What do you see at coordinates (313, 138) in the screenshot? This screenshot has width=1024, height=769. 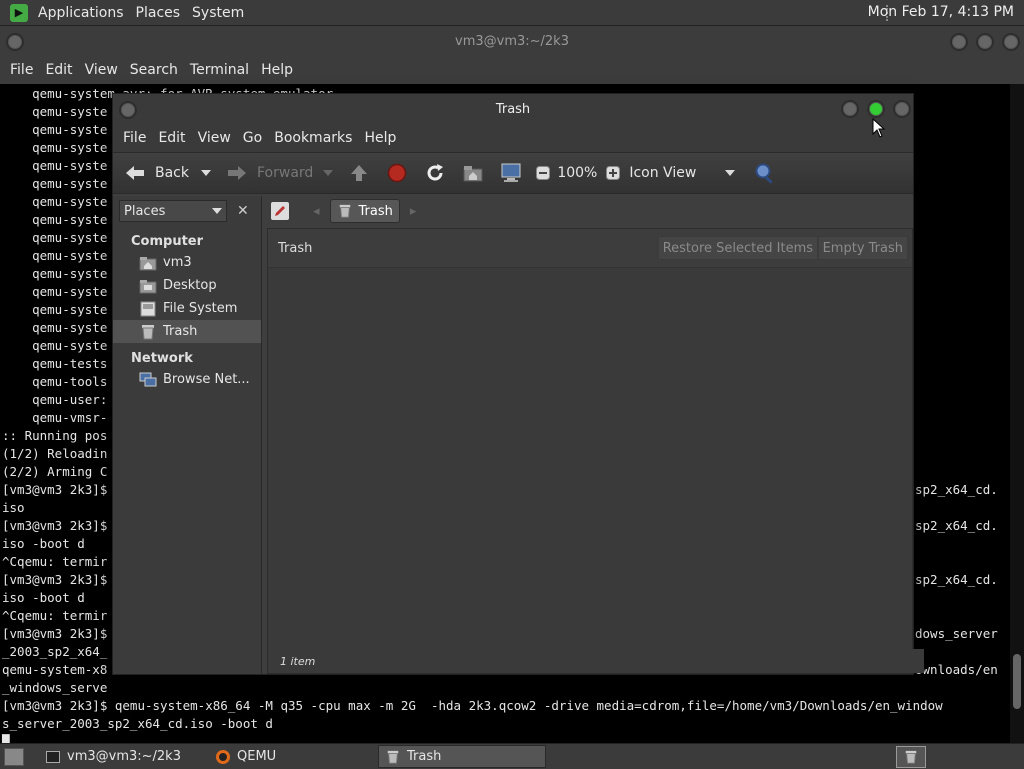 I see `menu-bookmarks: Bookmarks` at bounding box center [313, 138].